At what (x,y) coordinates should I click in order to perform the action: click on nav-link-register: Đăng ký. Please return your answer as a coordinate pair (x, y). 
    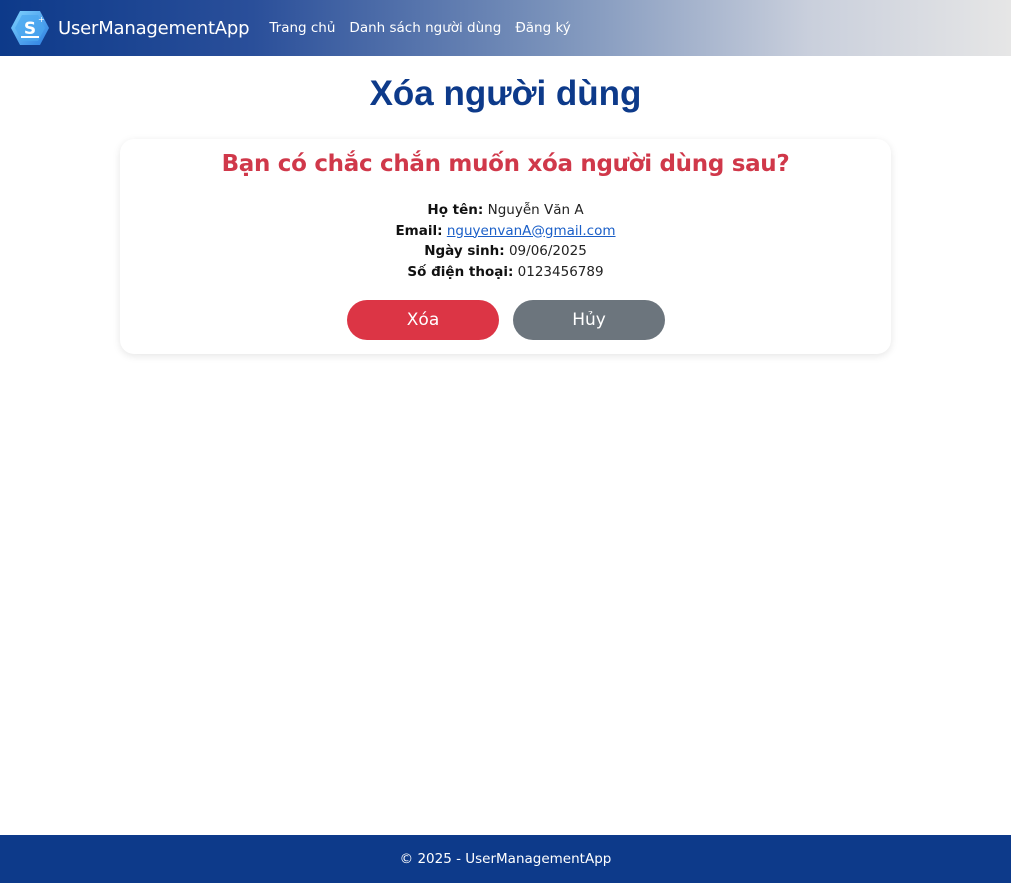
    Looking at the image, I should click on (542, 28).